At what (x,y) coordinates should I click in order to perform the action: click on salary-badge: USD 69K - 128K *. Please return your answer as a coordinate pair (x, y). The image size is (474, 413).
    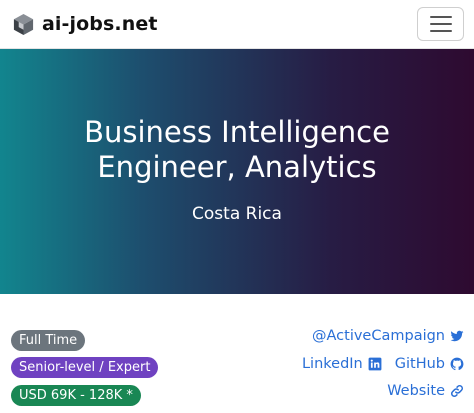
    Looking at the image, I should click on (76, 395).